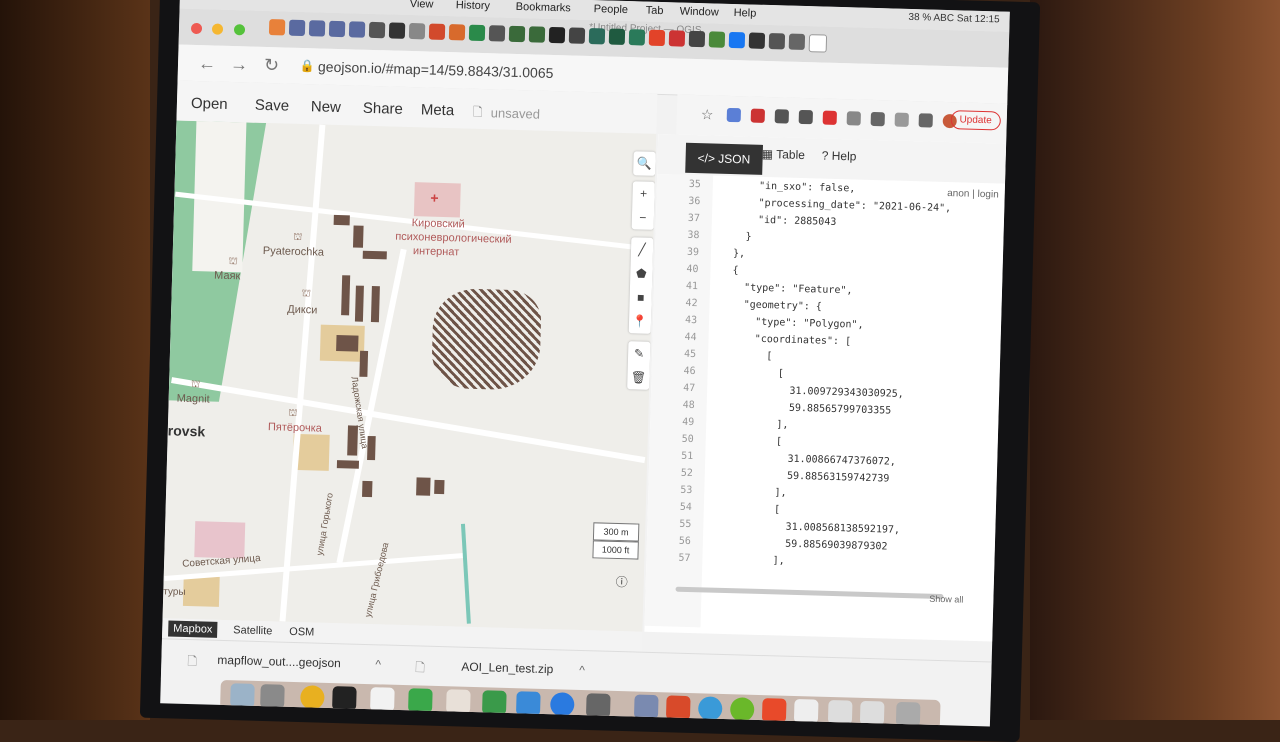  What do you see at coordinates (839, 156) in the screenshot?
I see `tab-help: ? Help` at bounding box center [839, 156].